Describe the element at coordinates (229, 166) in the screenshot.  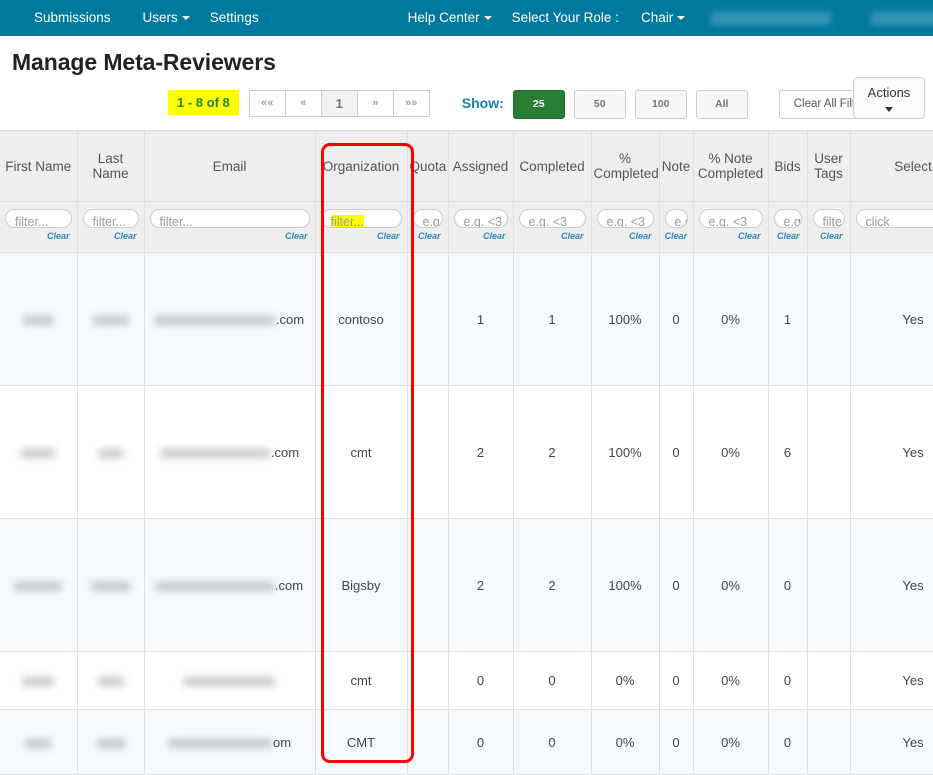
I see `col-header-email: Email` at that location.